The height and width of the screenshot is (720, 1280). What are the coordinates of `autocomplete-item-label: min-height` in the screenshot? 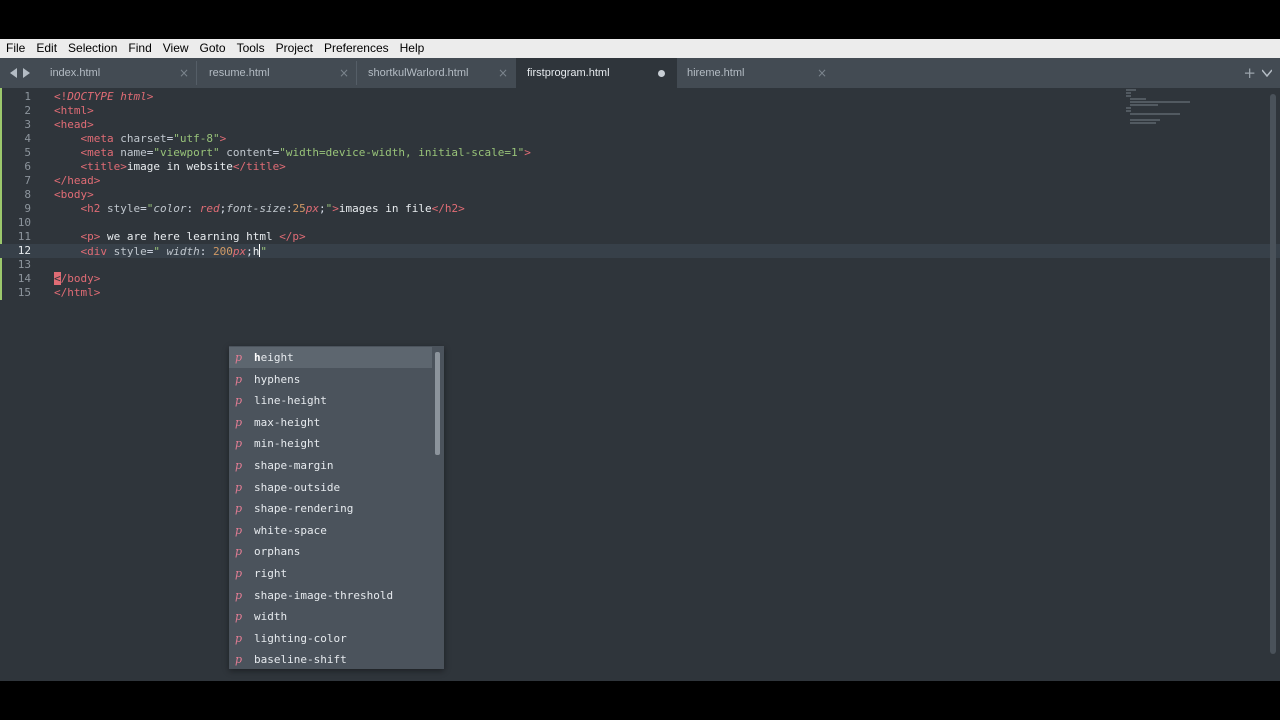 It's located at (287, 444).